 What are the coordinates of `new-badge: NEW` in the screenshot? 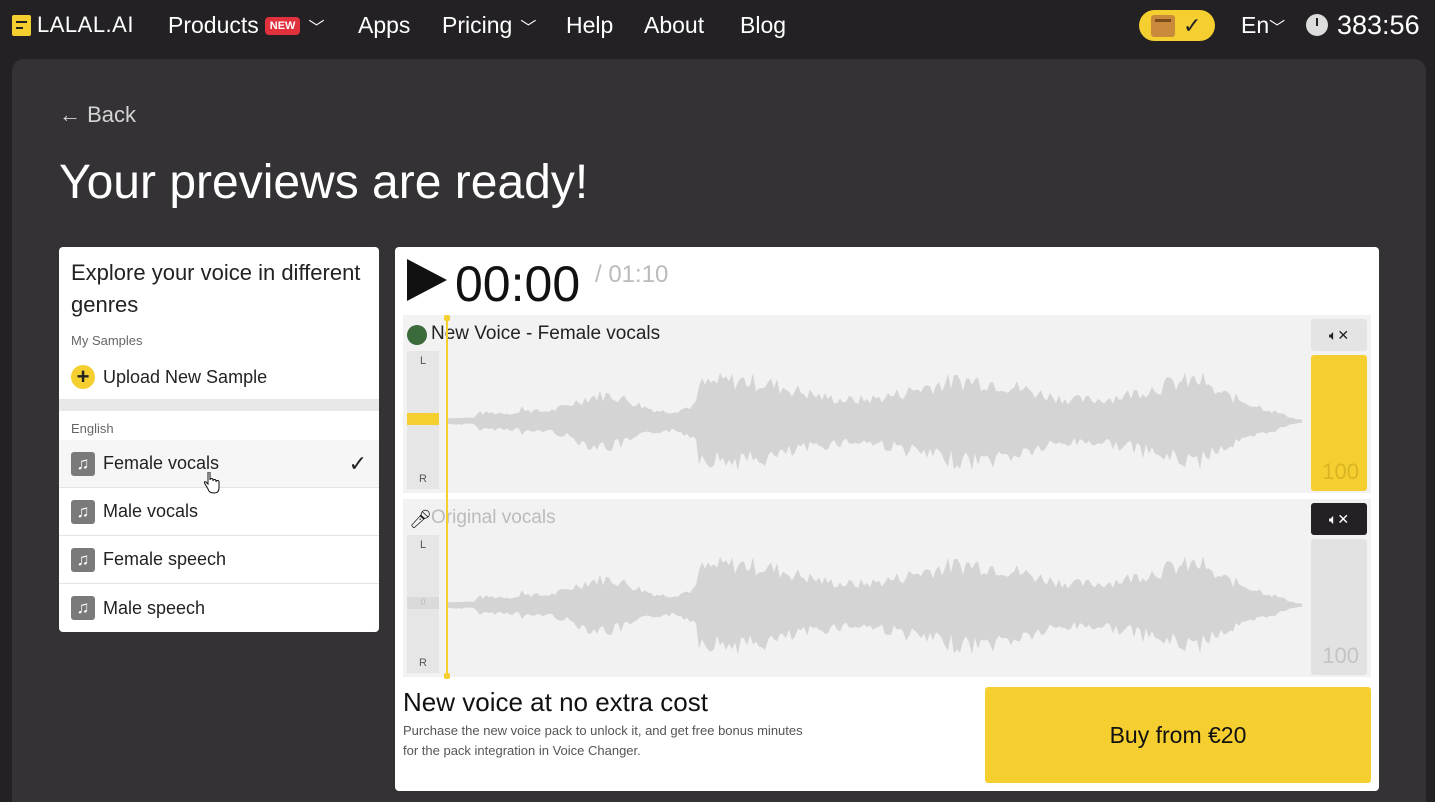 It's located at (282, 25).